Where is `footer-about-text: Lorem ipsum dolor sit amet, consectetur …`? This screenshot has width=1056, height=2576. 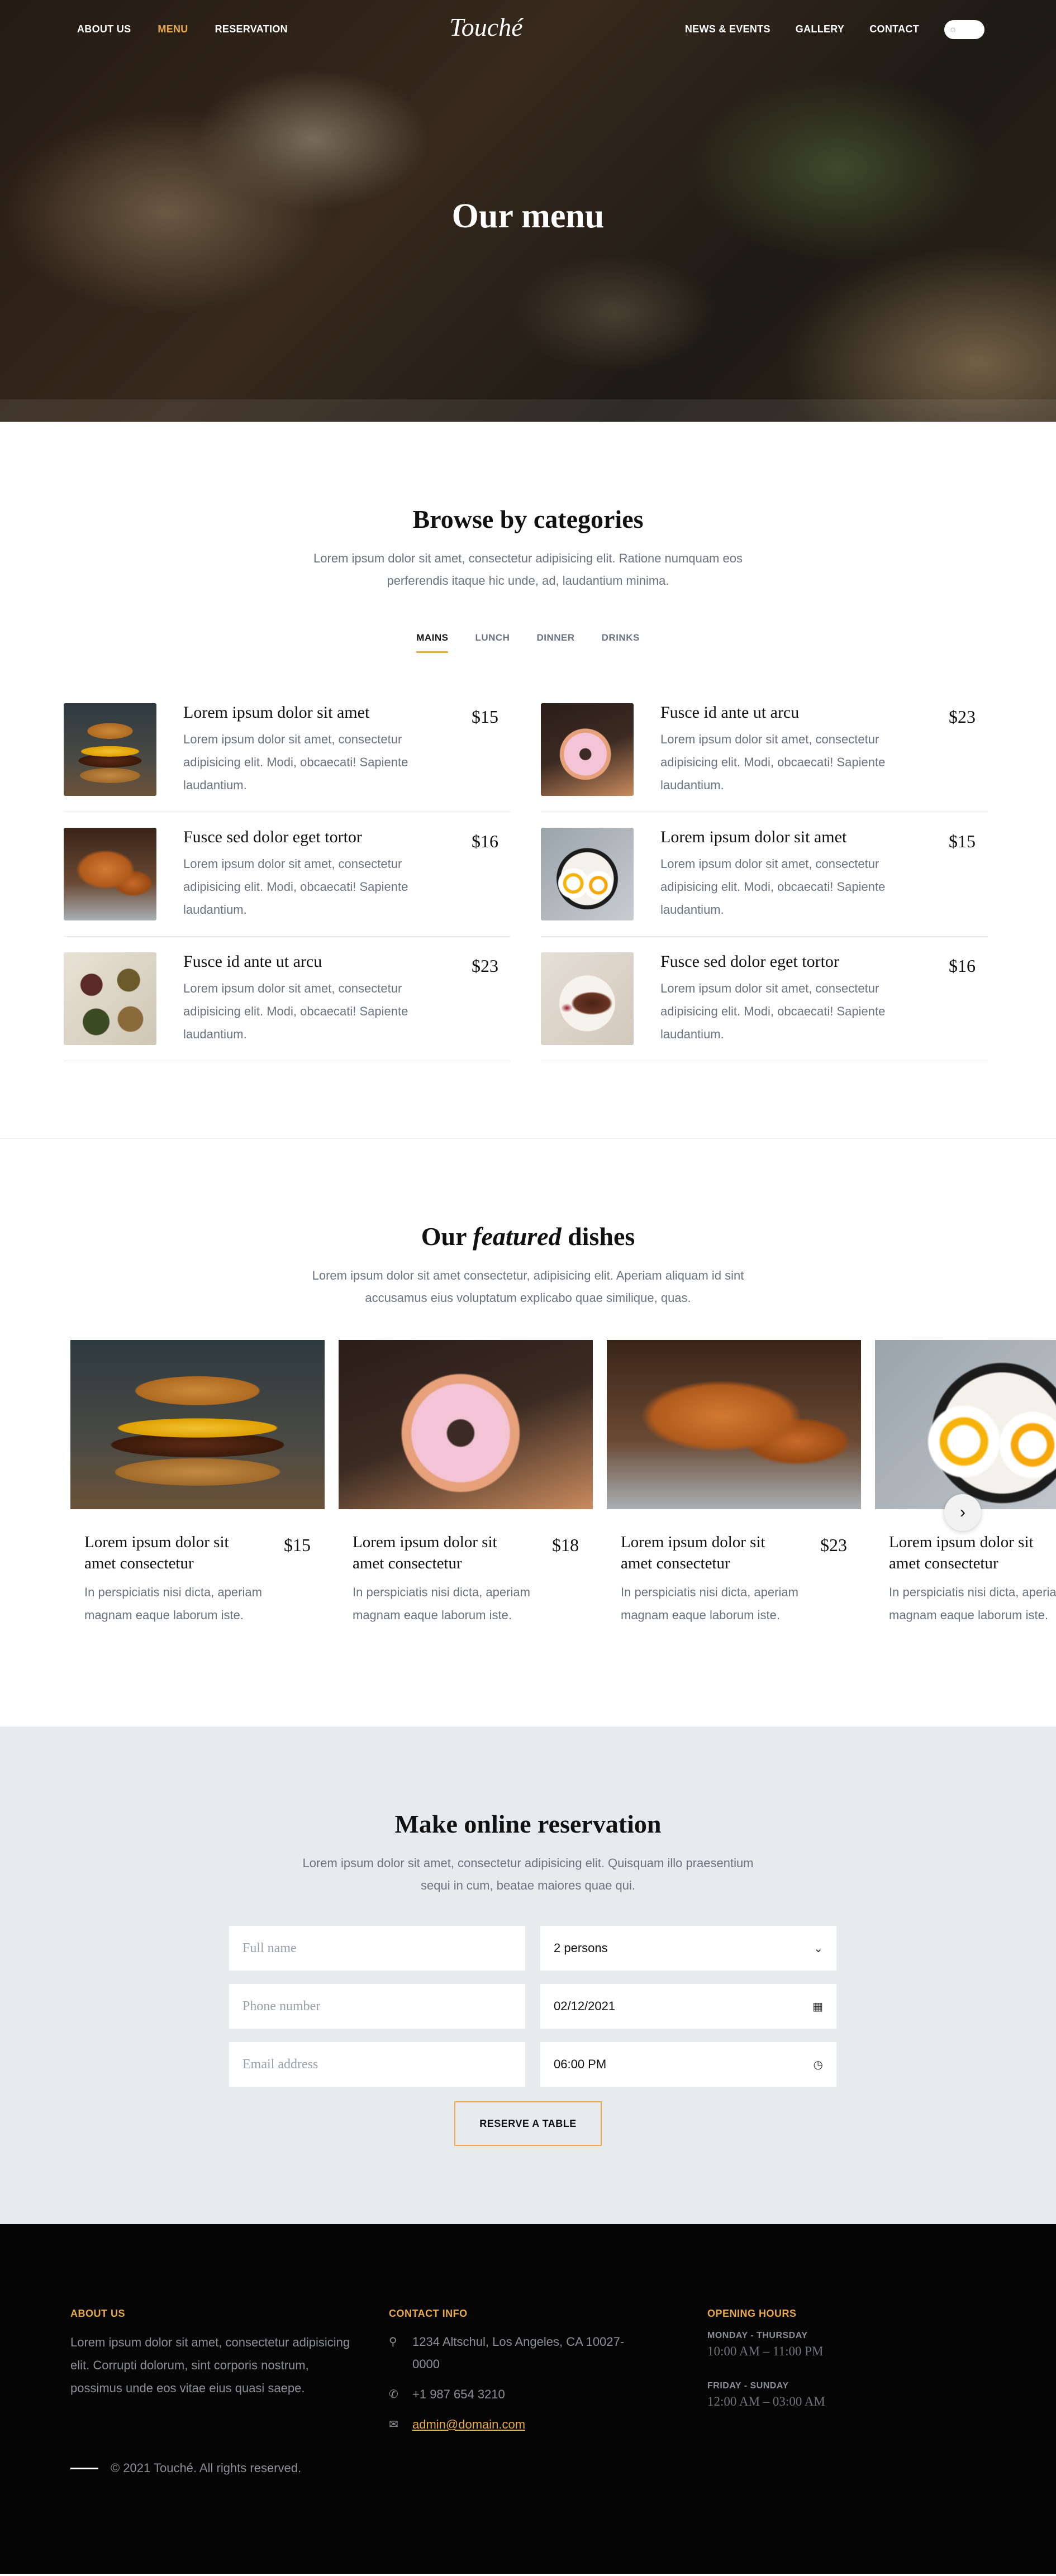
footer-about-text: Lorem ipsum dolor sit amet, consectetur … is located at coordinates (210, 2365).